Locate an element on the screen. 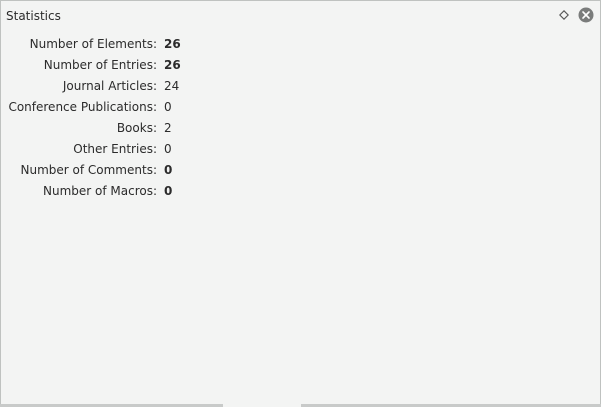  stat-label: Books: is located at coordinates (136, 128).